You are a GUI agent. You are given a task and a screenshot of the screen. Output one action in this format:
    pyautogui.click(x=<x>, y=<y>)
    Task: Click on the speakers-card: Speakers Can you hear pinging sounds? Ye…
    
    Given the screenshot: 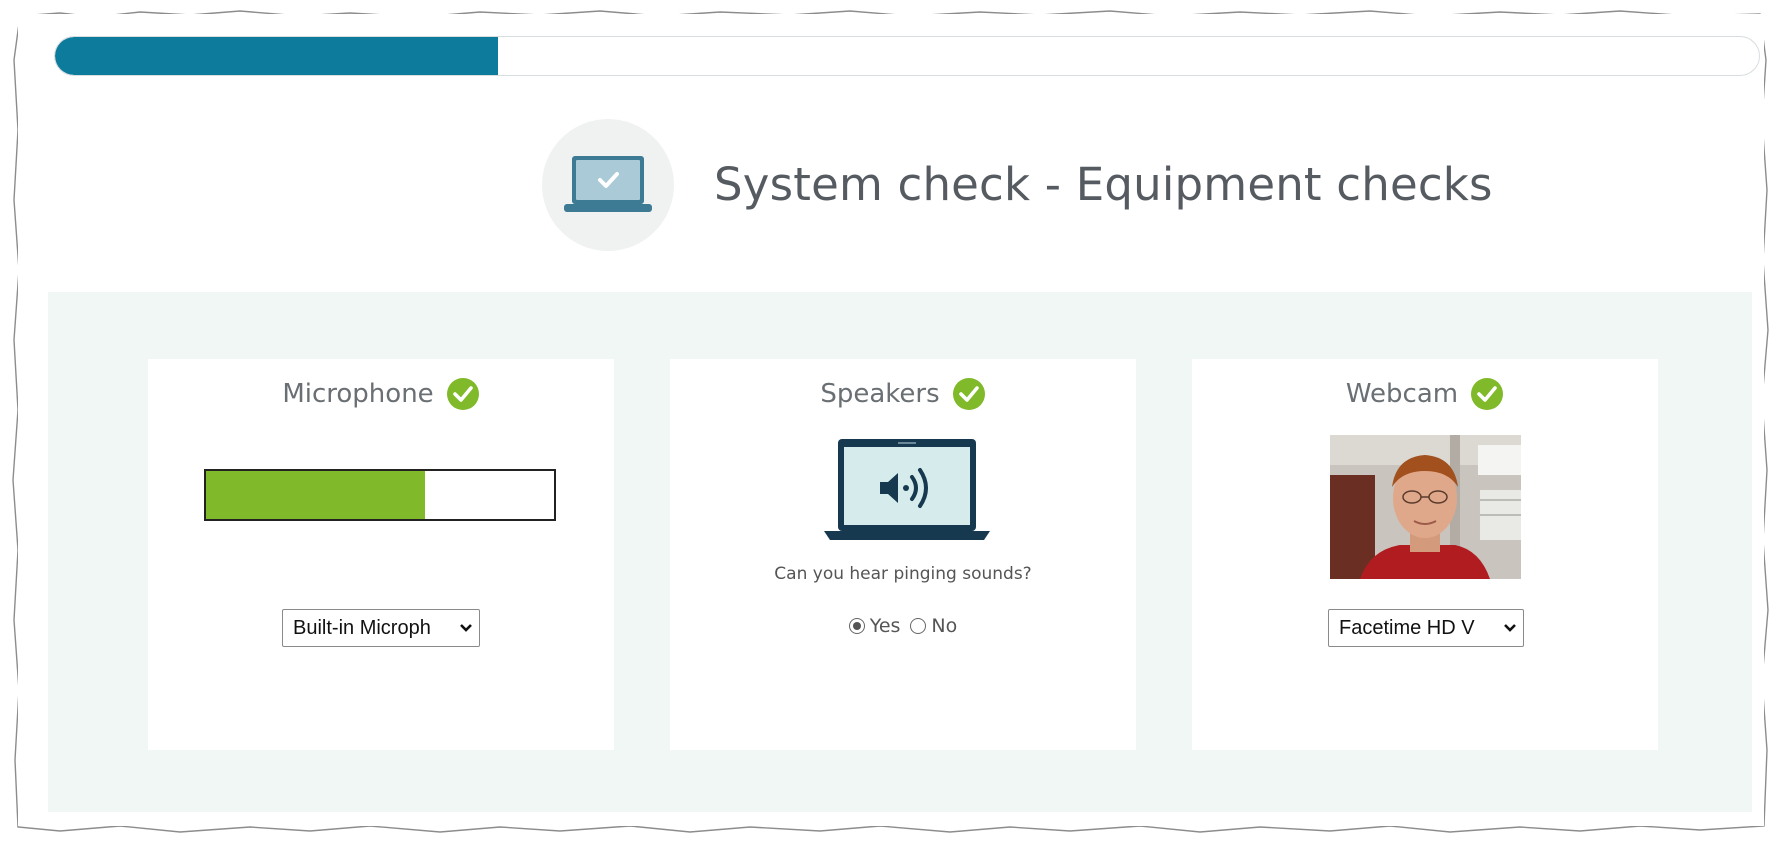 What is the action you would take?
    pyautogui.click(x=903, y=554)
    